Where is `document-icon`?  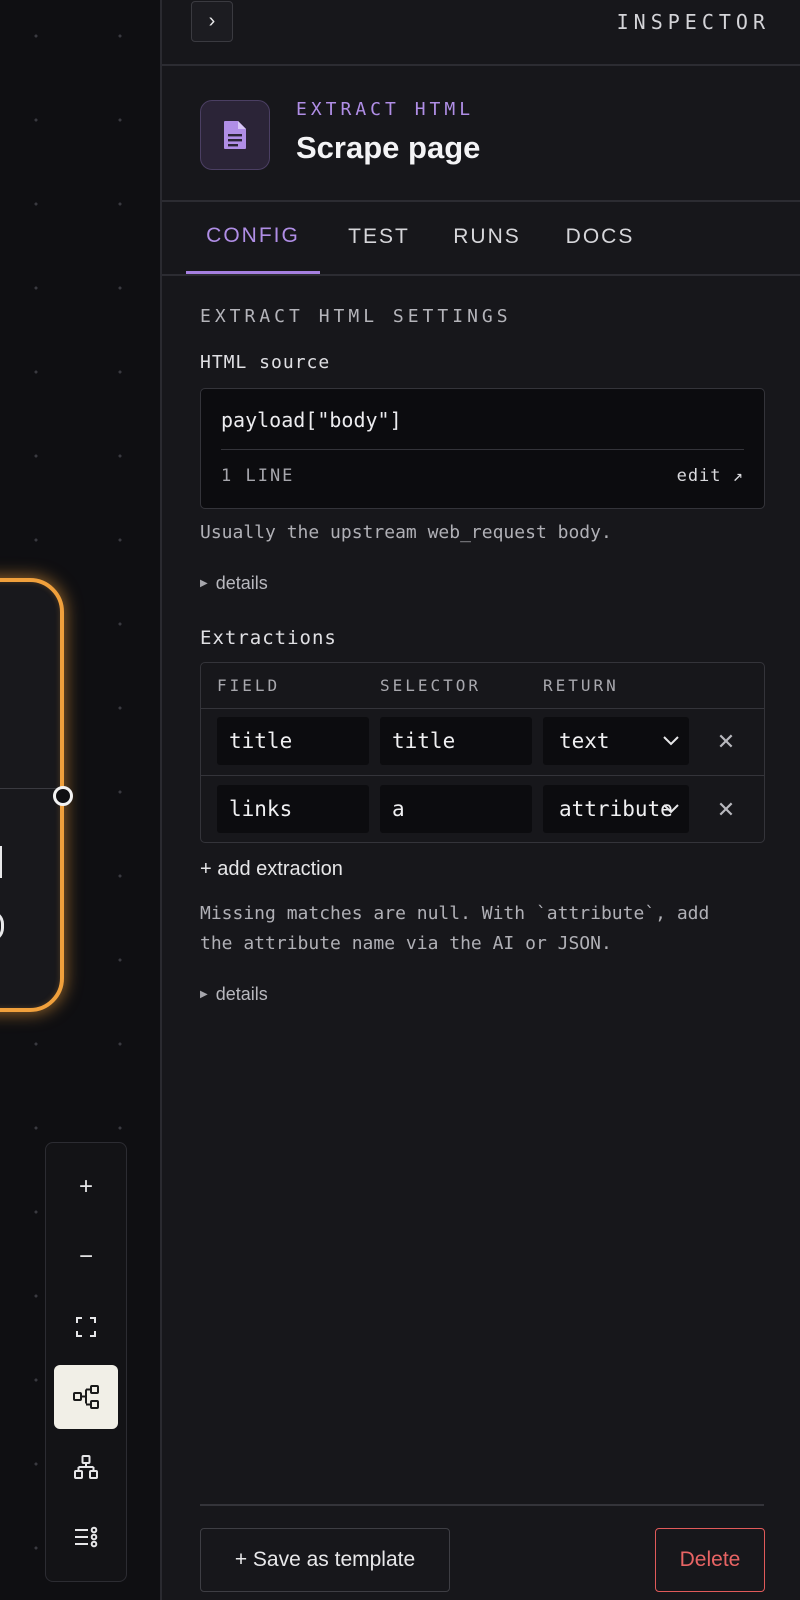 document-icon is located at coordinates (235, 135).